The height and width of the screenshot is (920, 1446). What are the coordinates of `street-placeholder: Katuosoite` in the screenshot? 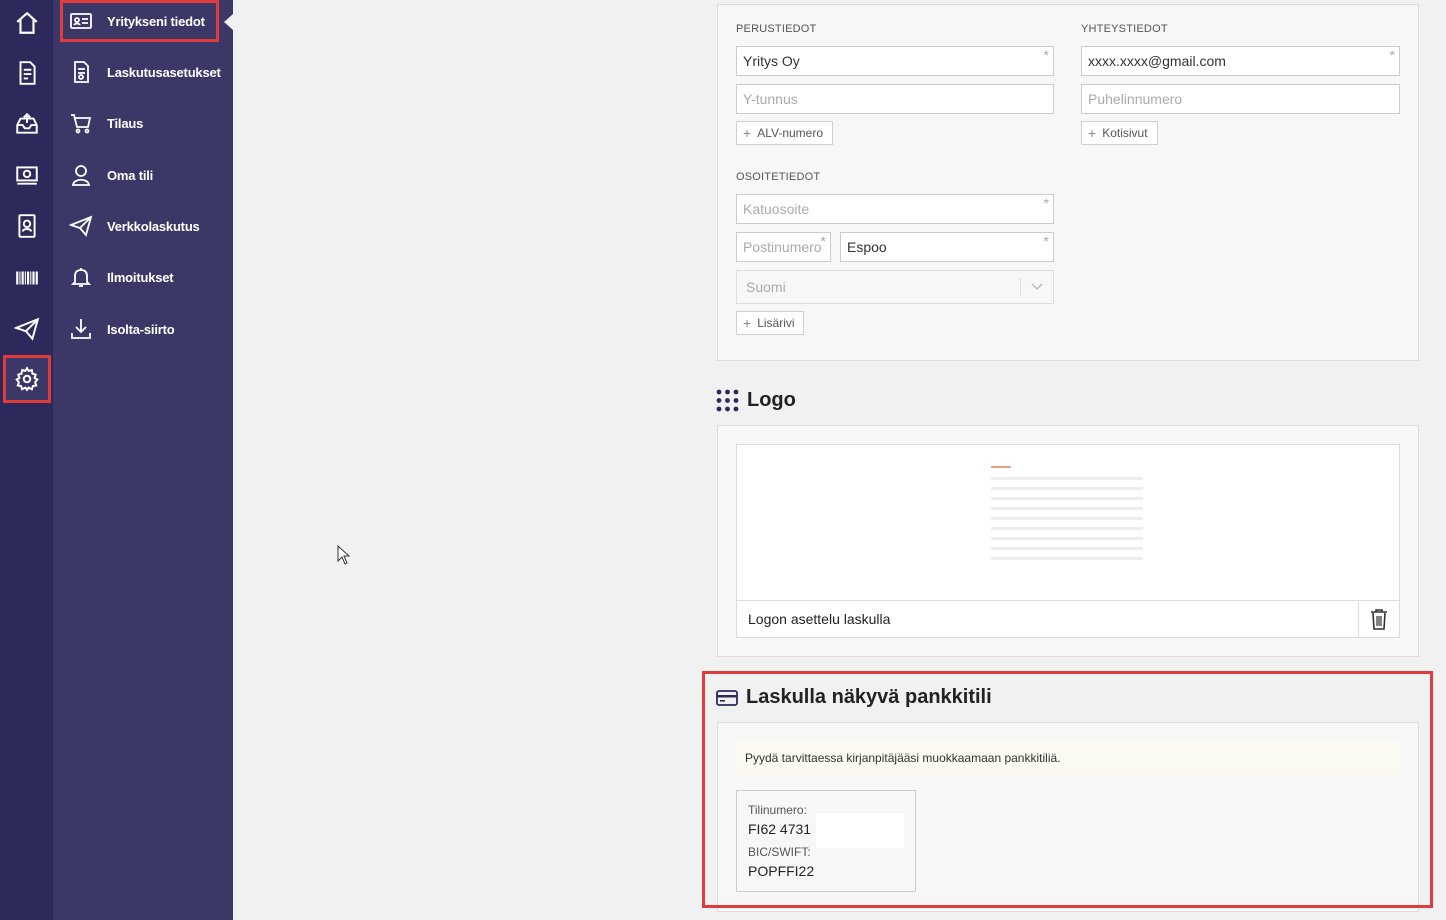 It's located at (776, 209).